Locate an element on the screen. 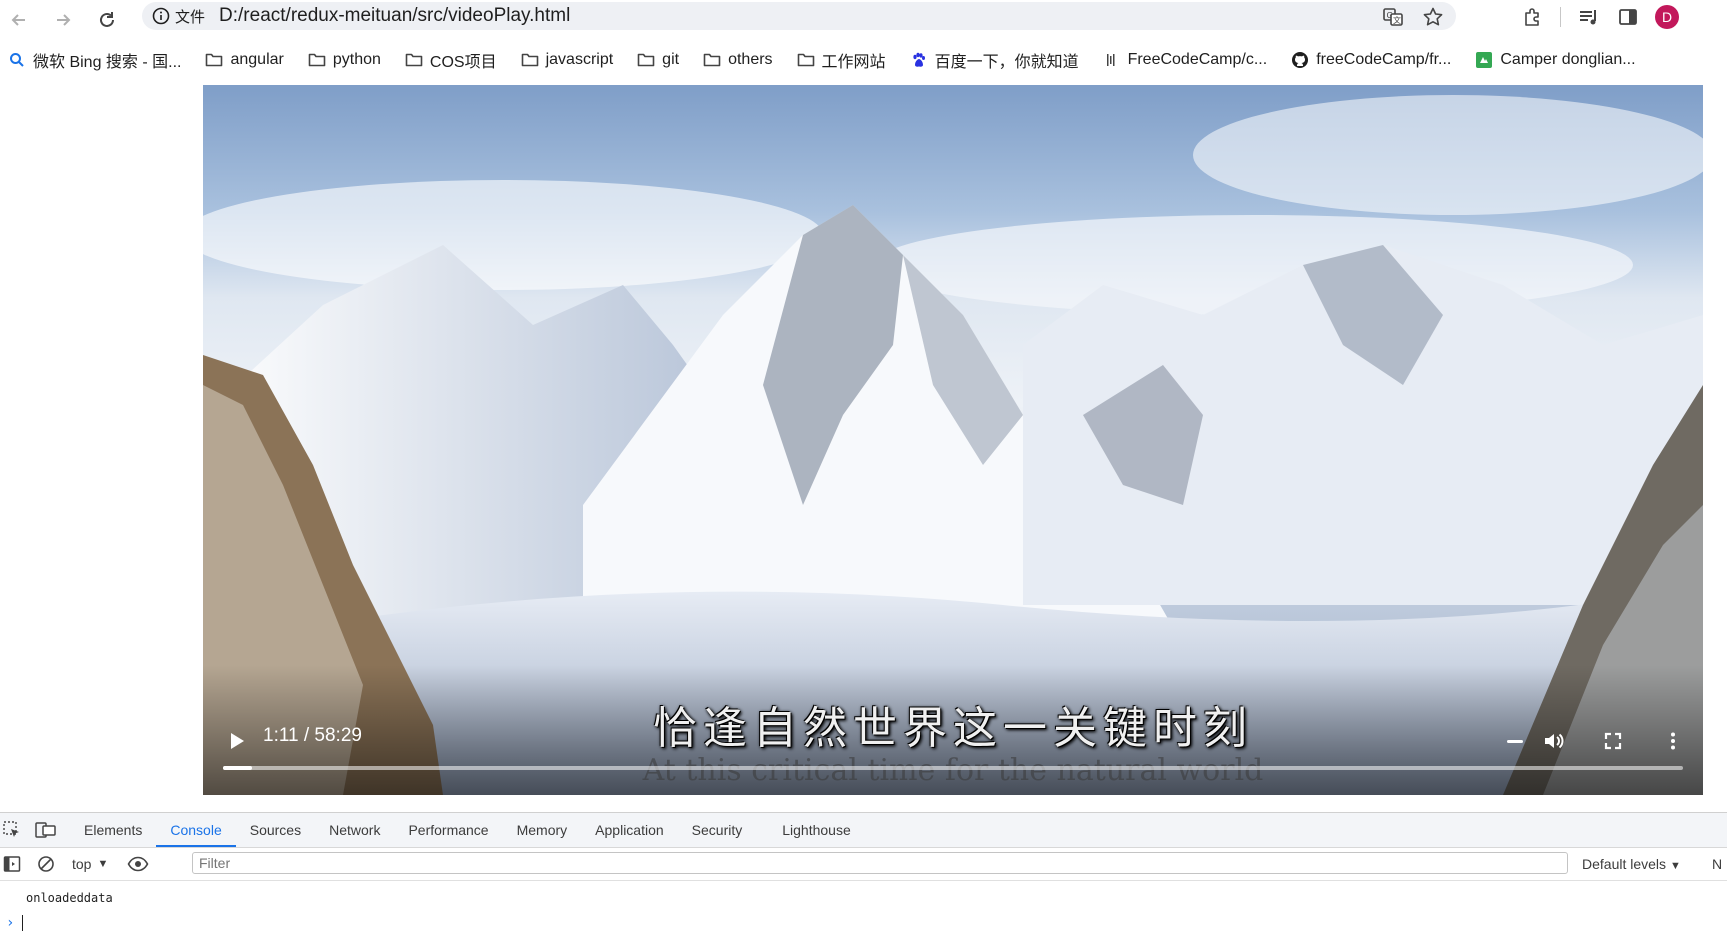  fullscreen-button is located at coordinates (1613, 741).